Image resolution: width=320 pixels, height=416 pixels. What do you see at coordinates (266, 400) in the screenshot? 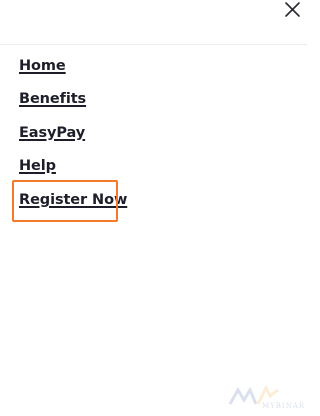
I see `watermark-logo: MYBINAR` at bounding box center [266, 400].